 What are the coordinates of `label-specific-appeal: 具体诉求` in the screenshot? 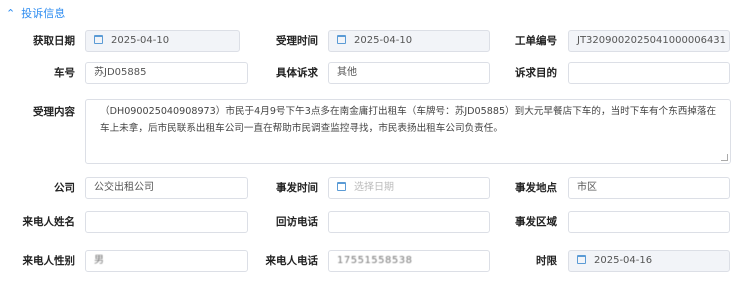 It's located at (297, 73).